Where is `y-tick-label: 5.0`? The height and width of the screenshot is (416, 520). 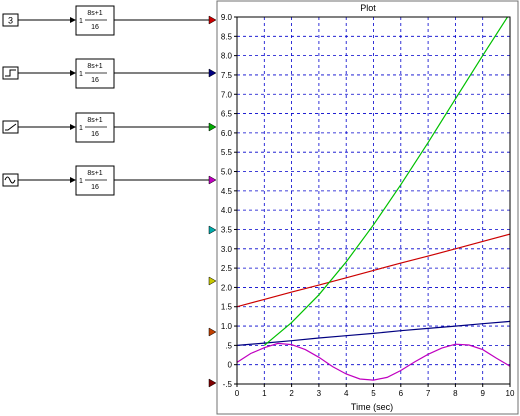 y-tick-label: 5.0 is located at coordinates (227, 172).